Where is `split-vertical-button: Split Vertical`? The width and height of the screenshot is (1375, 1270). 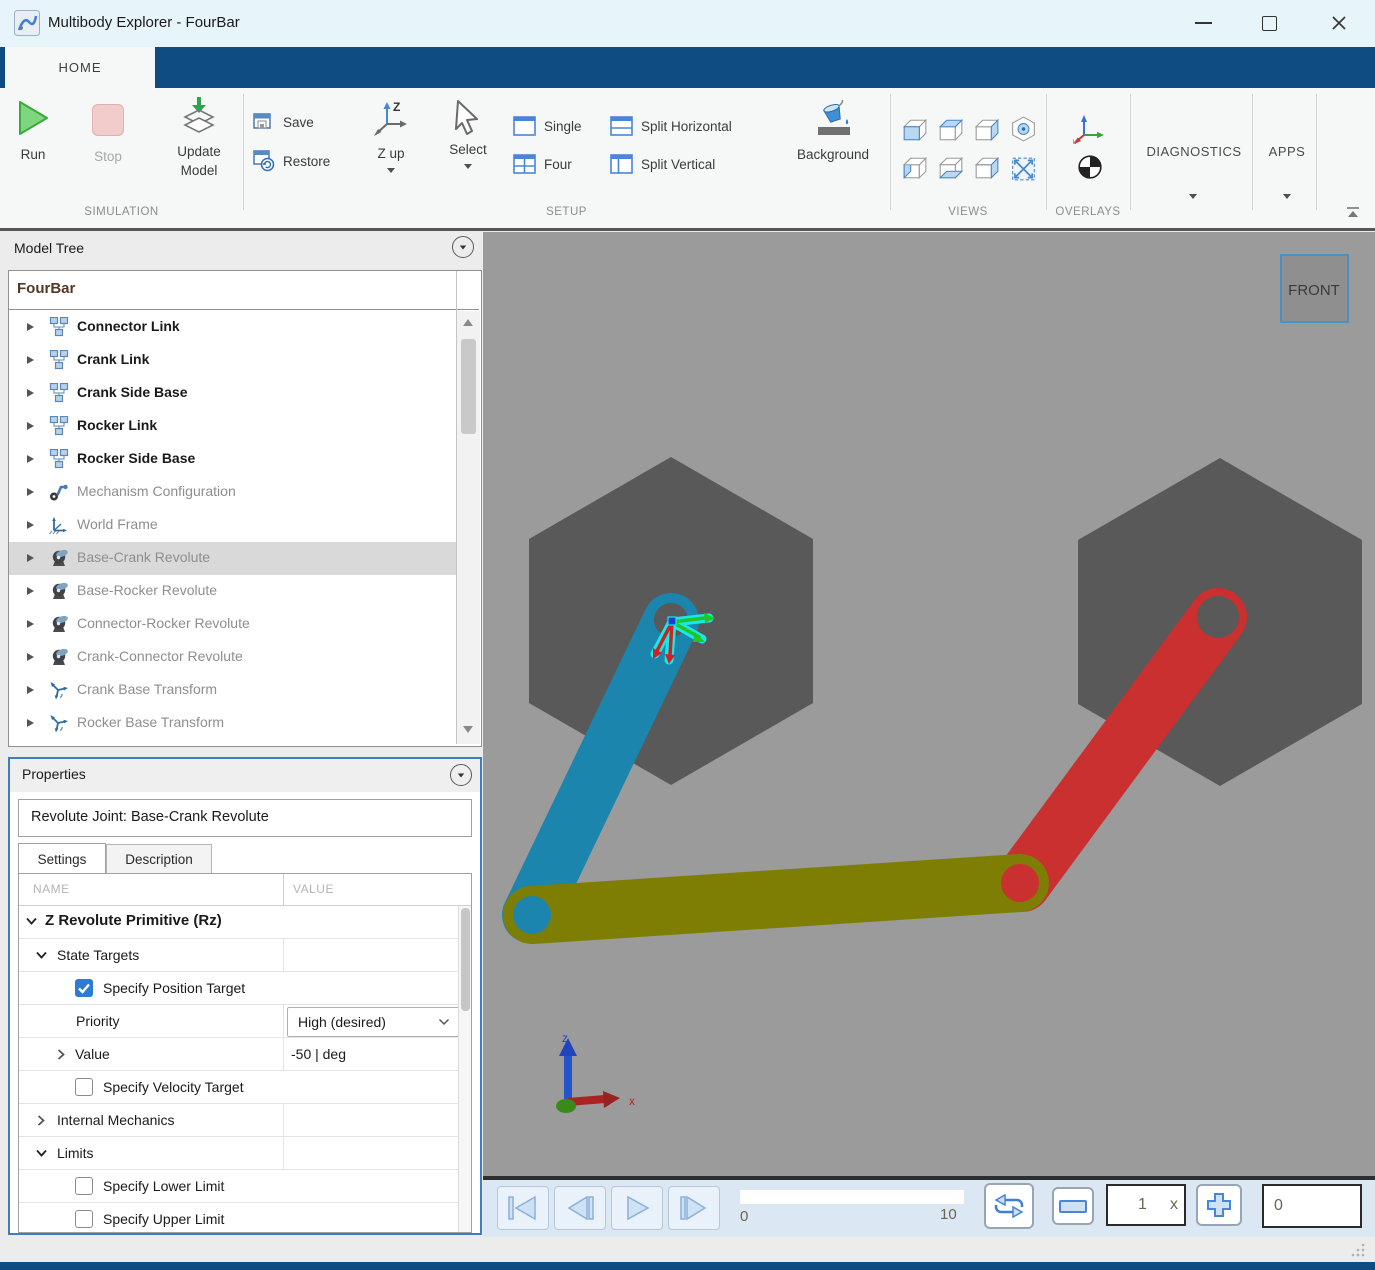
split-vertical-button: Split Vertical is located at coordinates (662, 164).